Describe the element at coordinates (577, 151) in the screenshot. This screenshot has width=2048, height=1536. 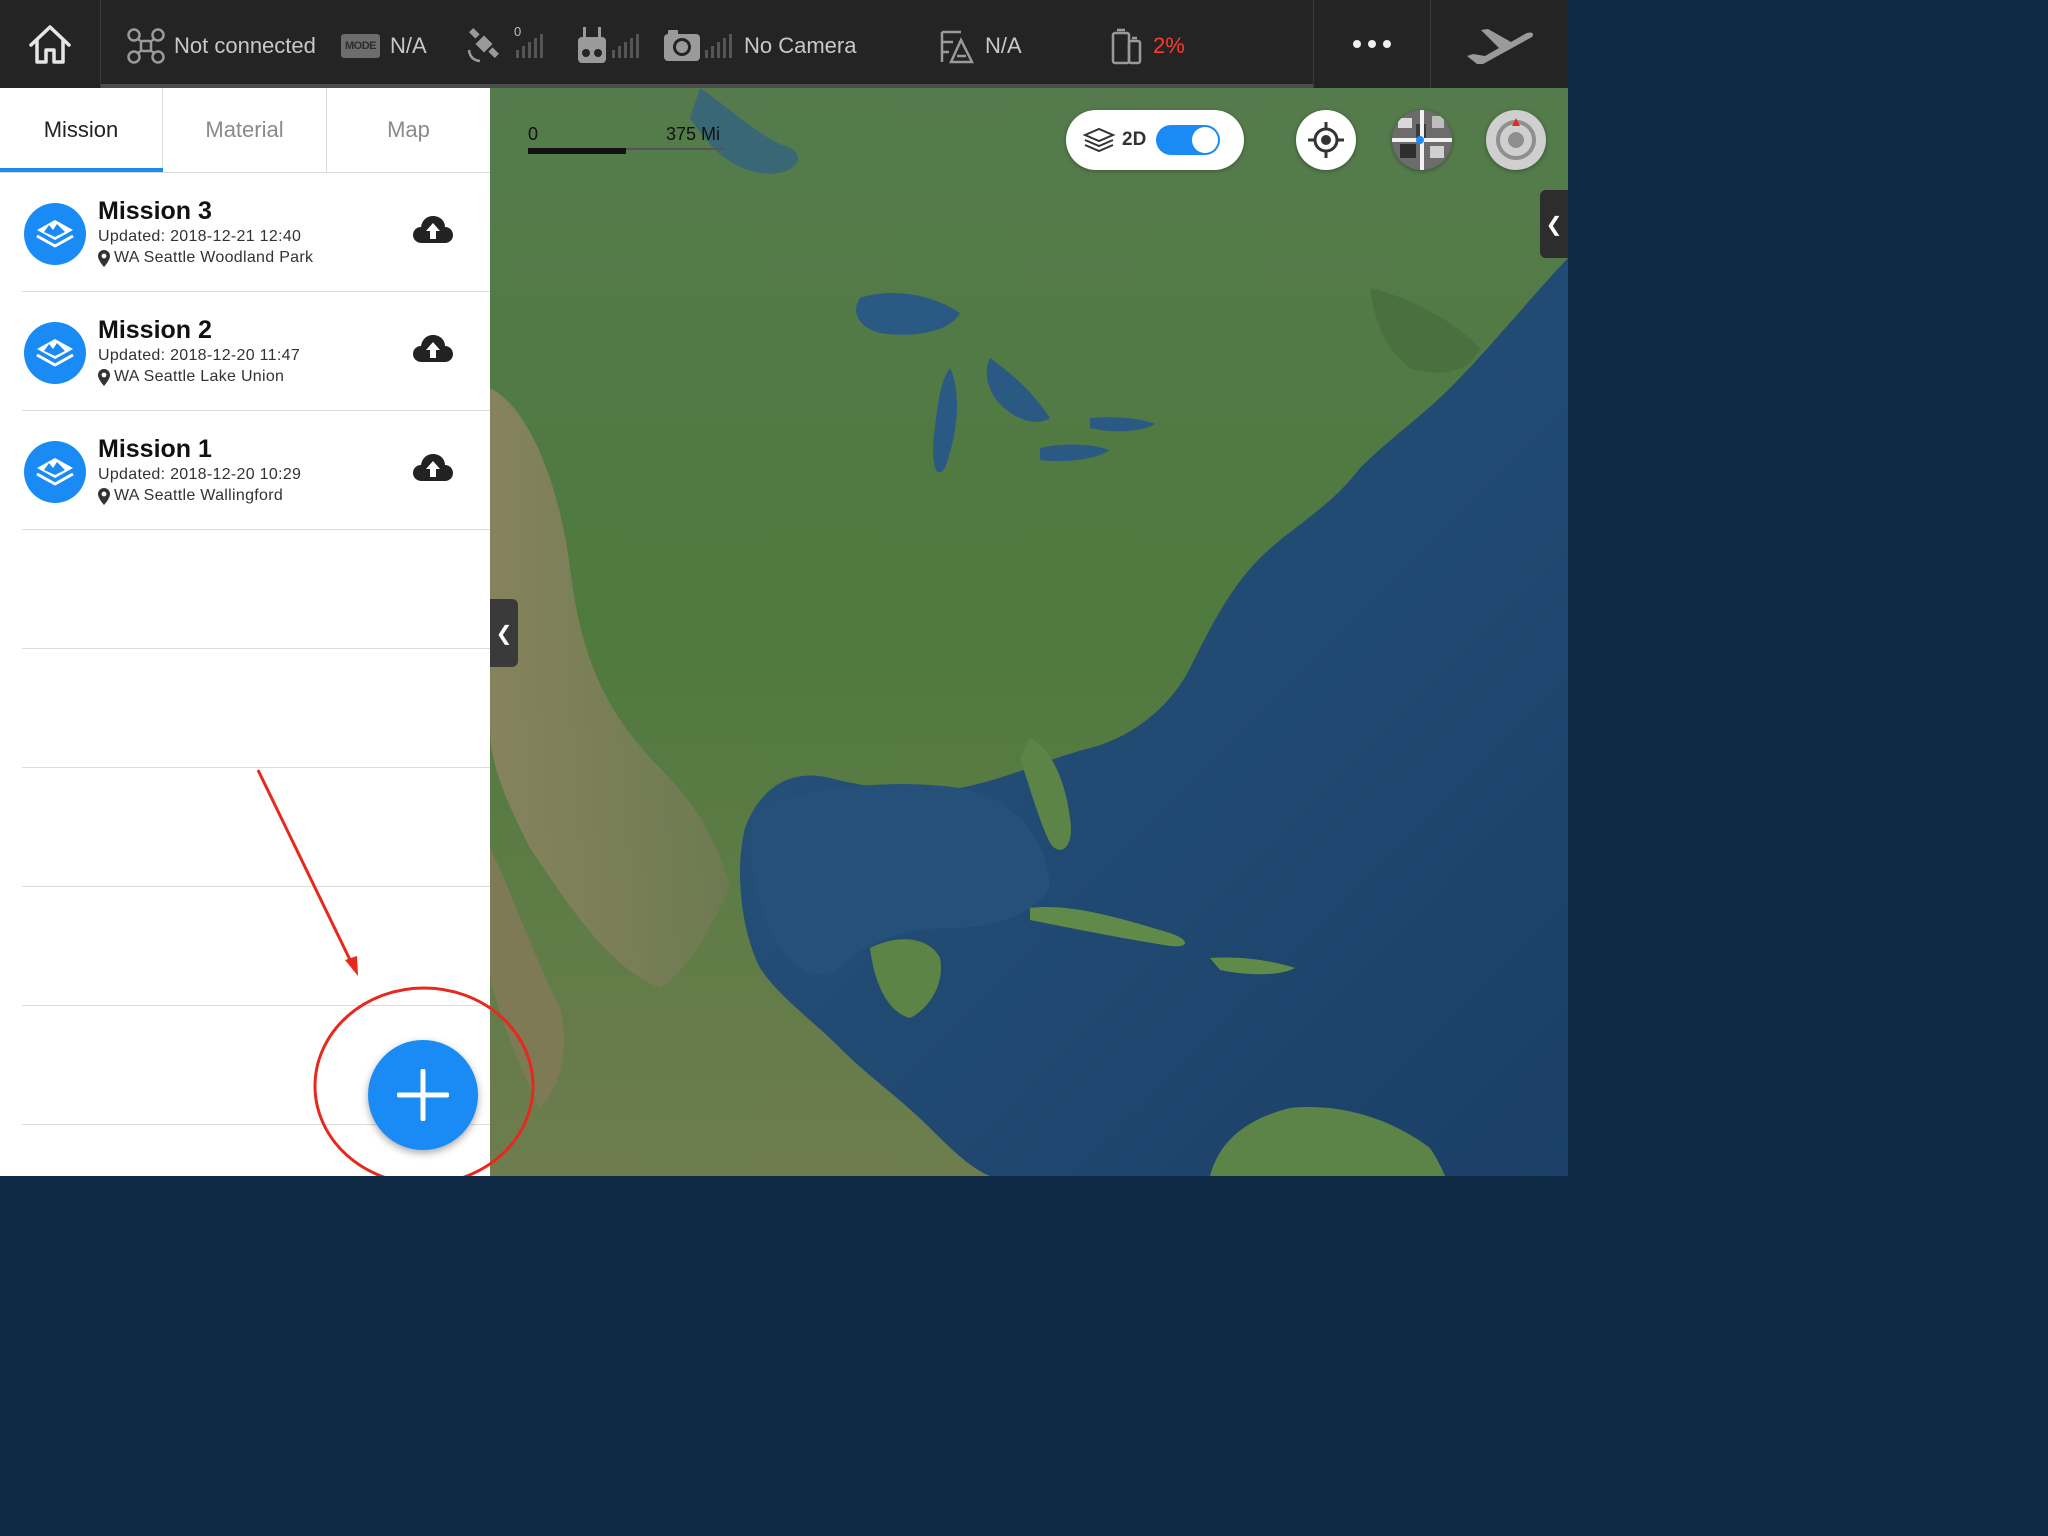
I see `scale-bar-filled` at that location.